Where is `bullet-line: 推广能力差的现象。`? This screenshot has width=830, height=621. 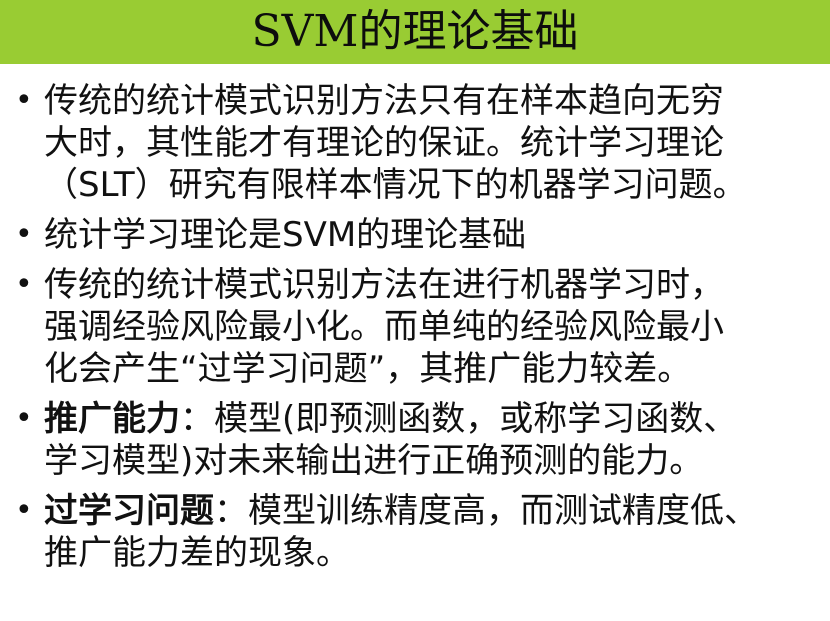
bullet-line: 推广能力差的现象。 is located at coordinates (197, 553).